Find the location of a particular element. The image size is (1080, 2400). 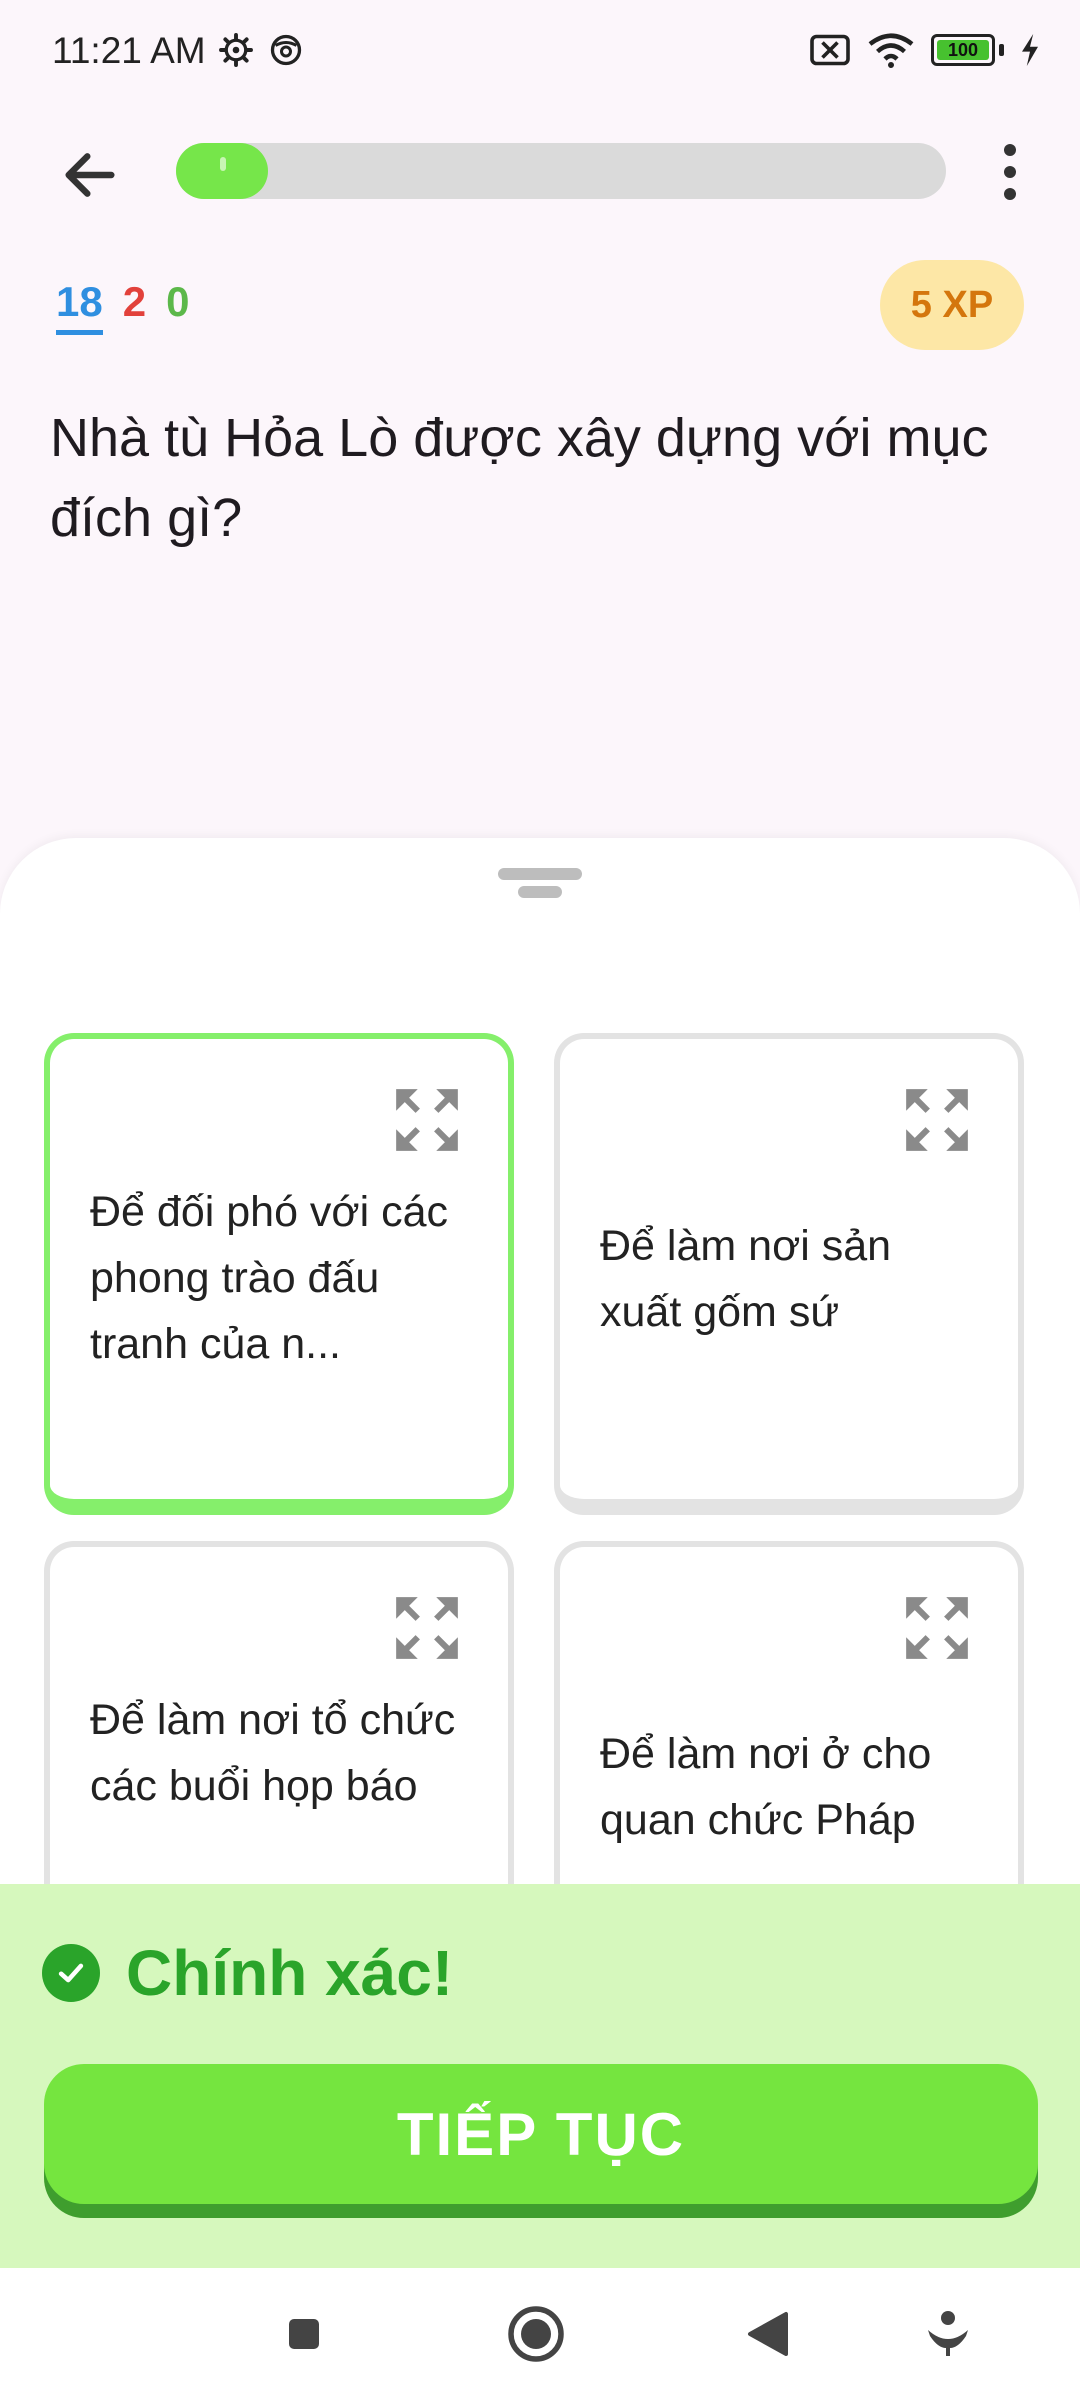

check-circle-icon is located at coordinates (71, 1973).